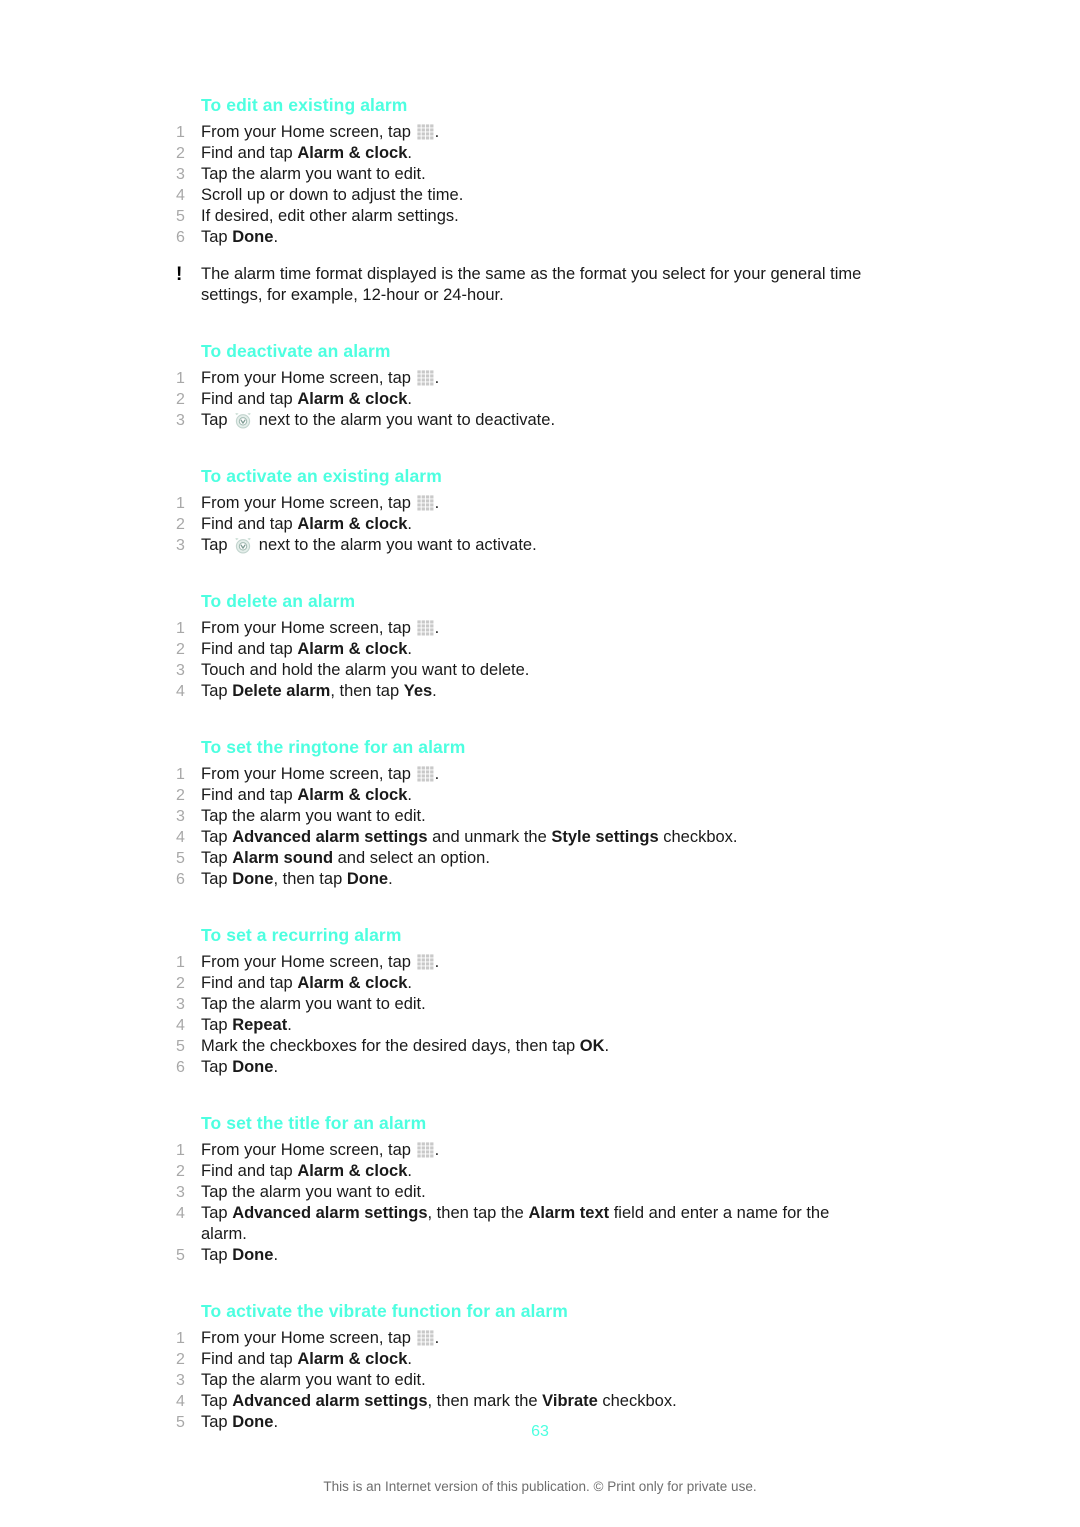 This screenshot has height=1527, width=1080. What do you see at coordinates (243, 545) in the screenshot?
I see `alarm-clock-icon` at bounding box center [243, 545].